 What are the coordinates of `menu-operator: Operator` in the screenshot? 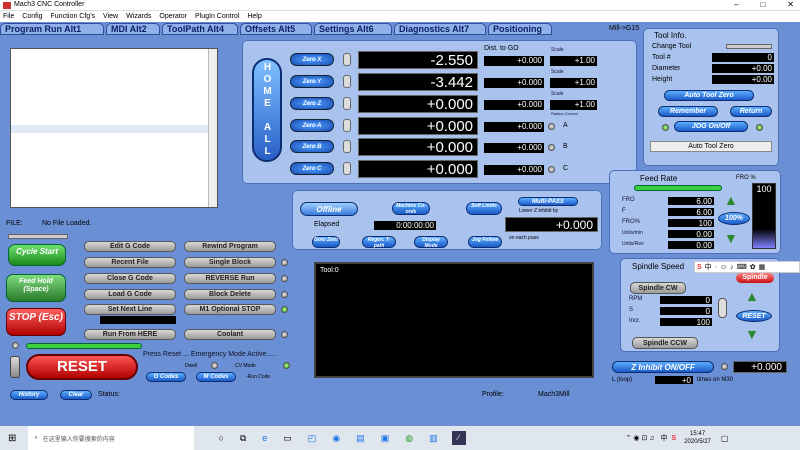 It's located at (173, 16).